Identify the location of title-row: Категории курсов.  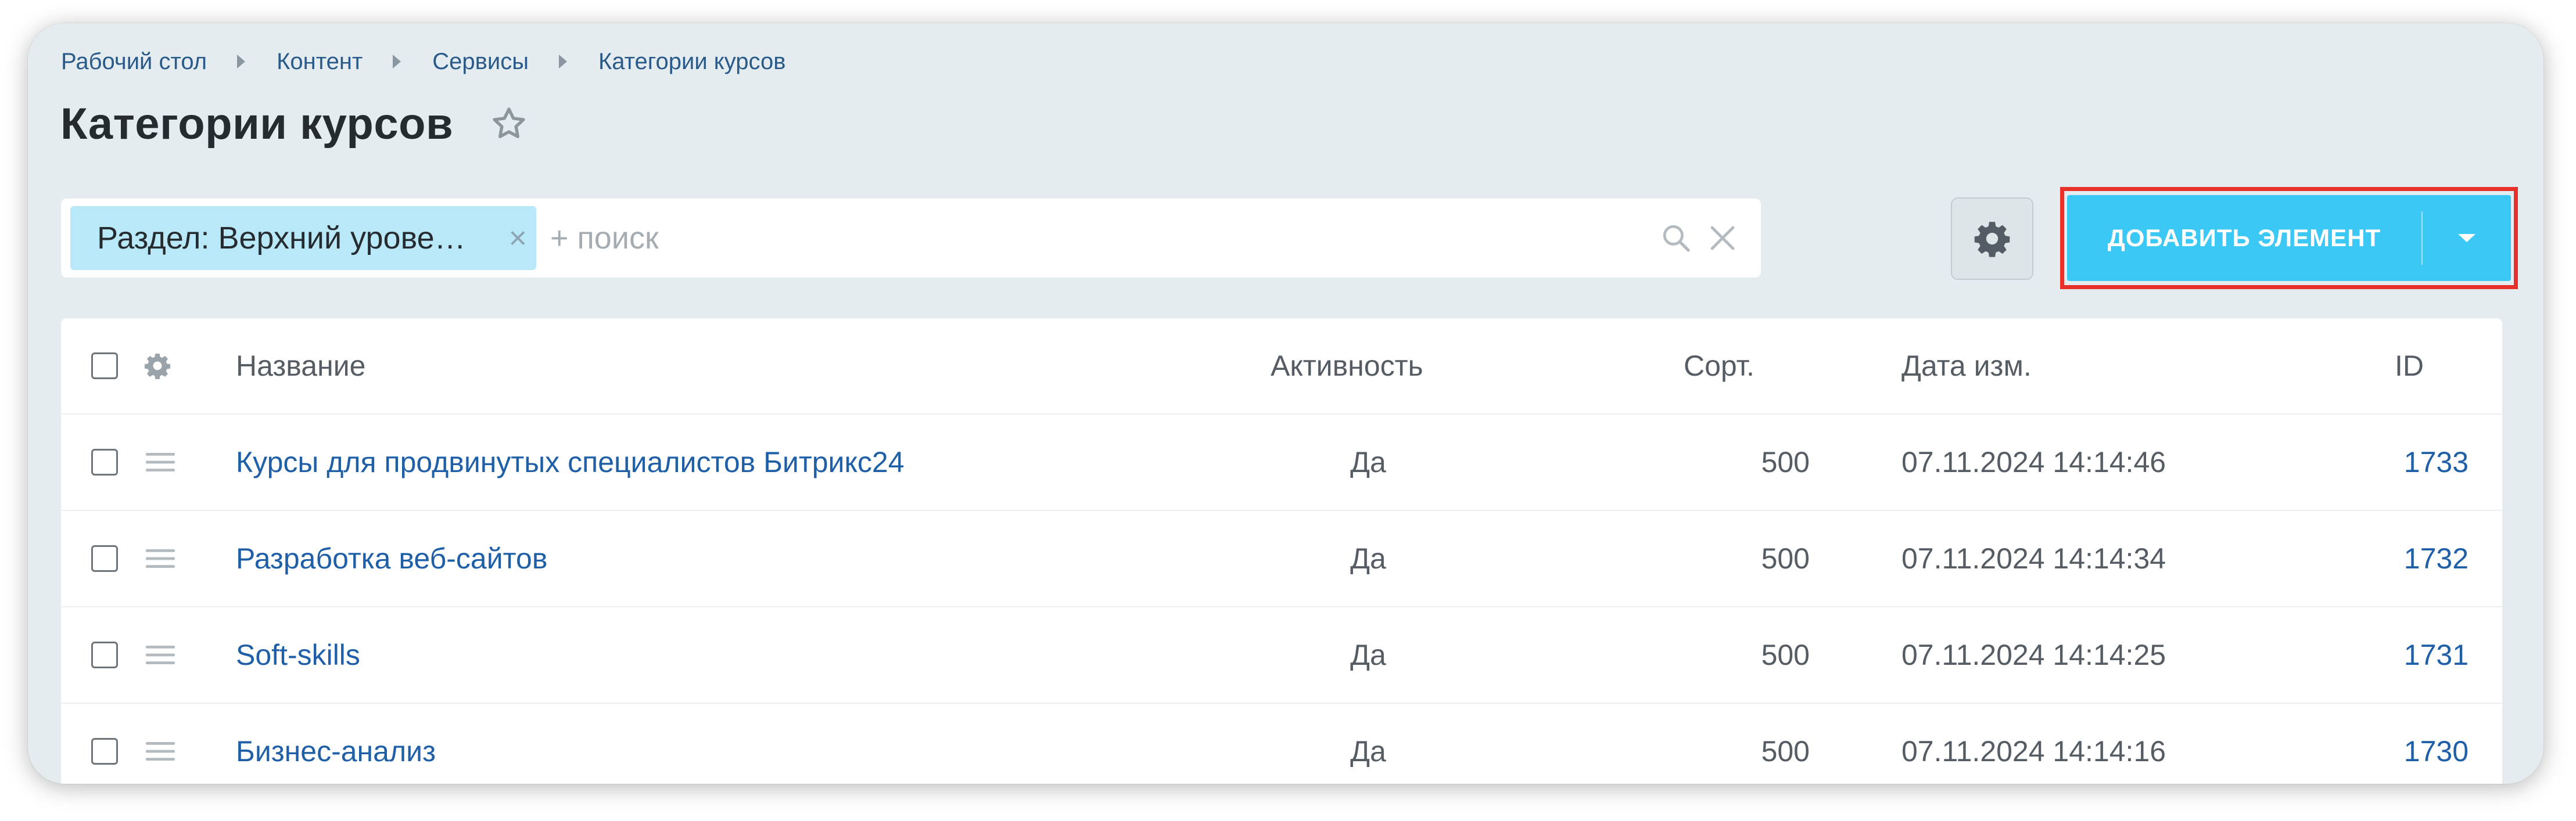
(294, 124).